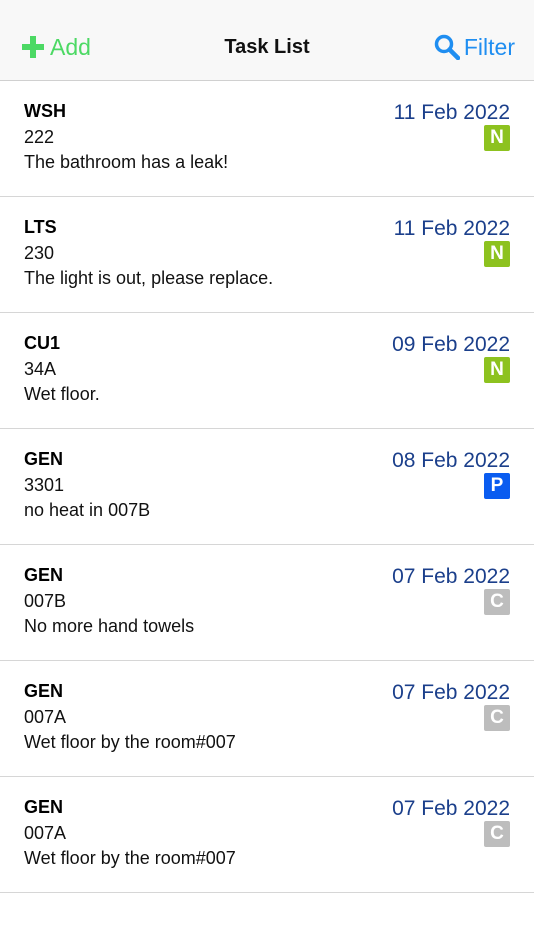 The width and height of the screenshot is (534, 950). What do you see at coordinates (44, 485) in the screenshot?
I see `task-room: 3301` at bounding box center [44, 485].